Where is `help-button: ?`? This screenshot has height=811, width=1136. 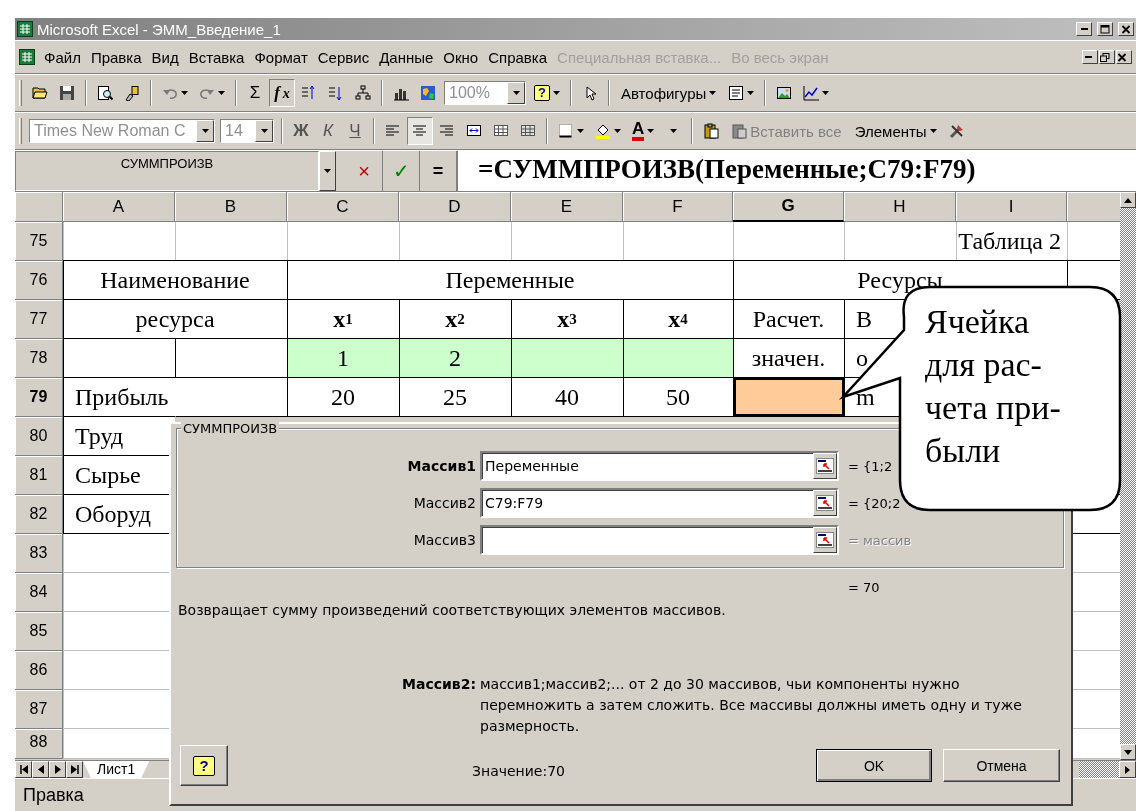
help-button: ? is located at coordinates (204, 765).